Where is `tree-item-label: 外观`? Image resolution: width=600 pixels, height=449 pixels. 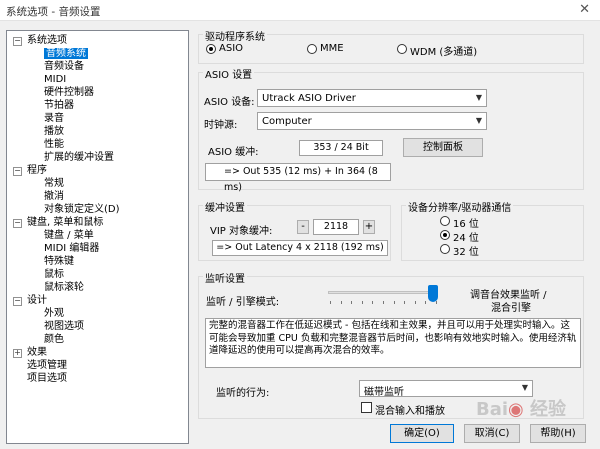
tree-item-label: 外观 is located at coordinates (54, 313).